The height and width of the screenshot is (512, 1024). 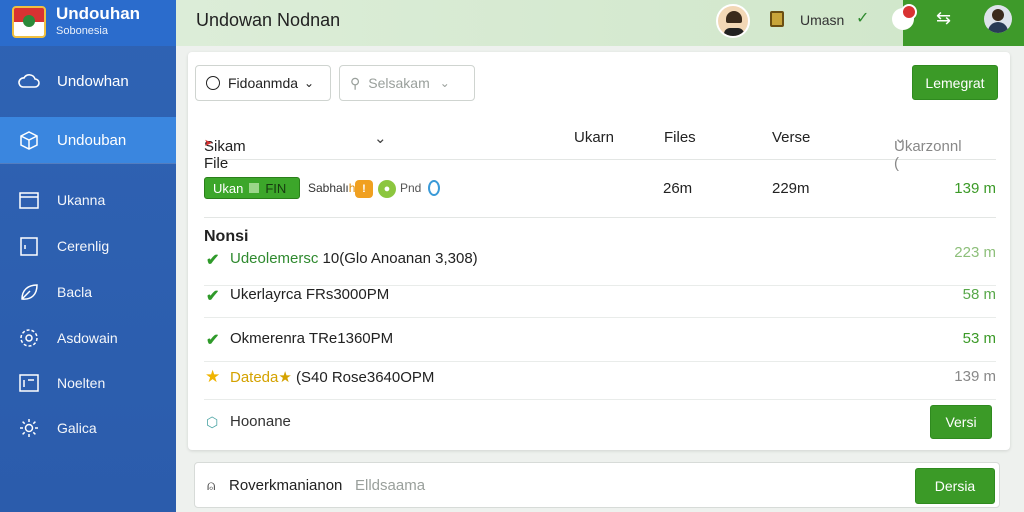 I want to click on dersia-button: Dersia, so click(x=955, y=486).